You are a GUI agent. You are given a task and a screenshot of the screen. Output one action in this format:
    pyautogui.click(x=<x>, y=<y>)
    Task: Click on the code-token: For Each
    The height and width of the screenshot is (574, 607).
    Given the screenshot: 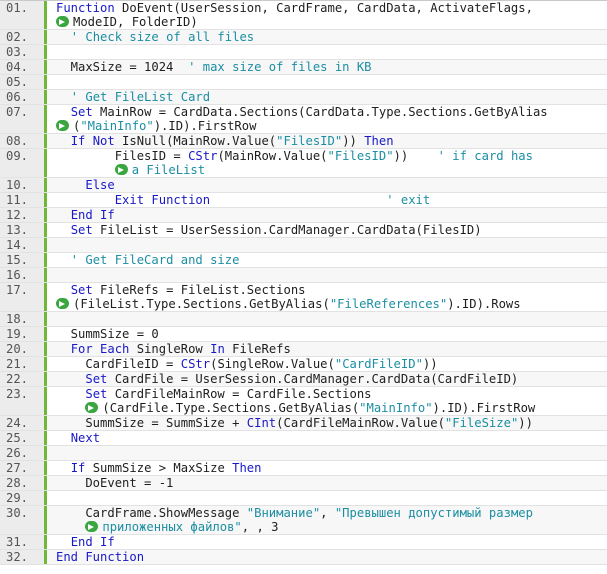 What is the action you would take?
    pyautogui.click(x=100, y=349)
    